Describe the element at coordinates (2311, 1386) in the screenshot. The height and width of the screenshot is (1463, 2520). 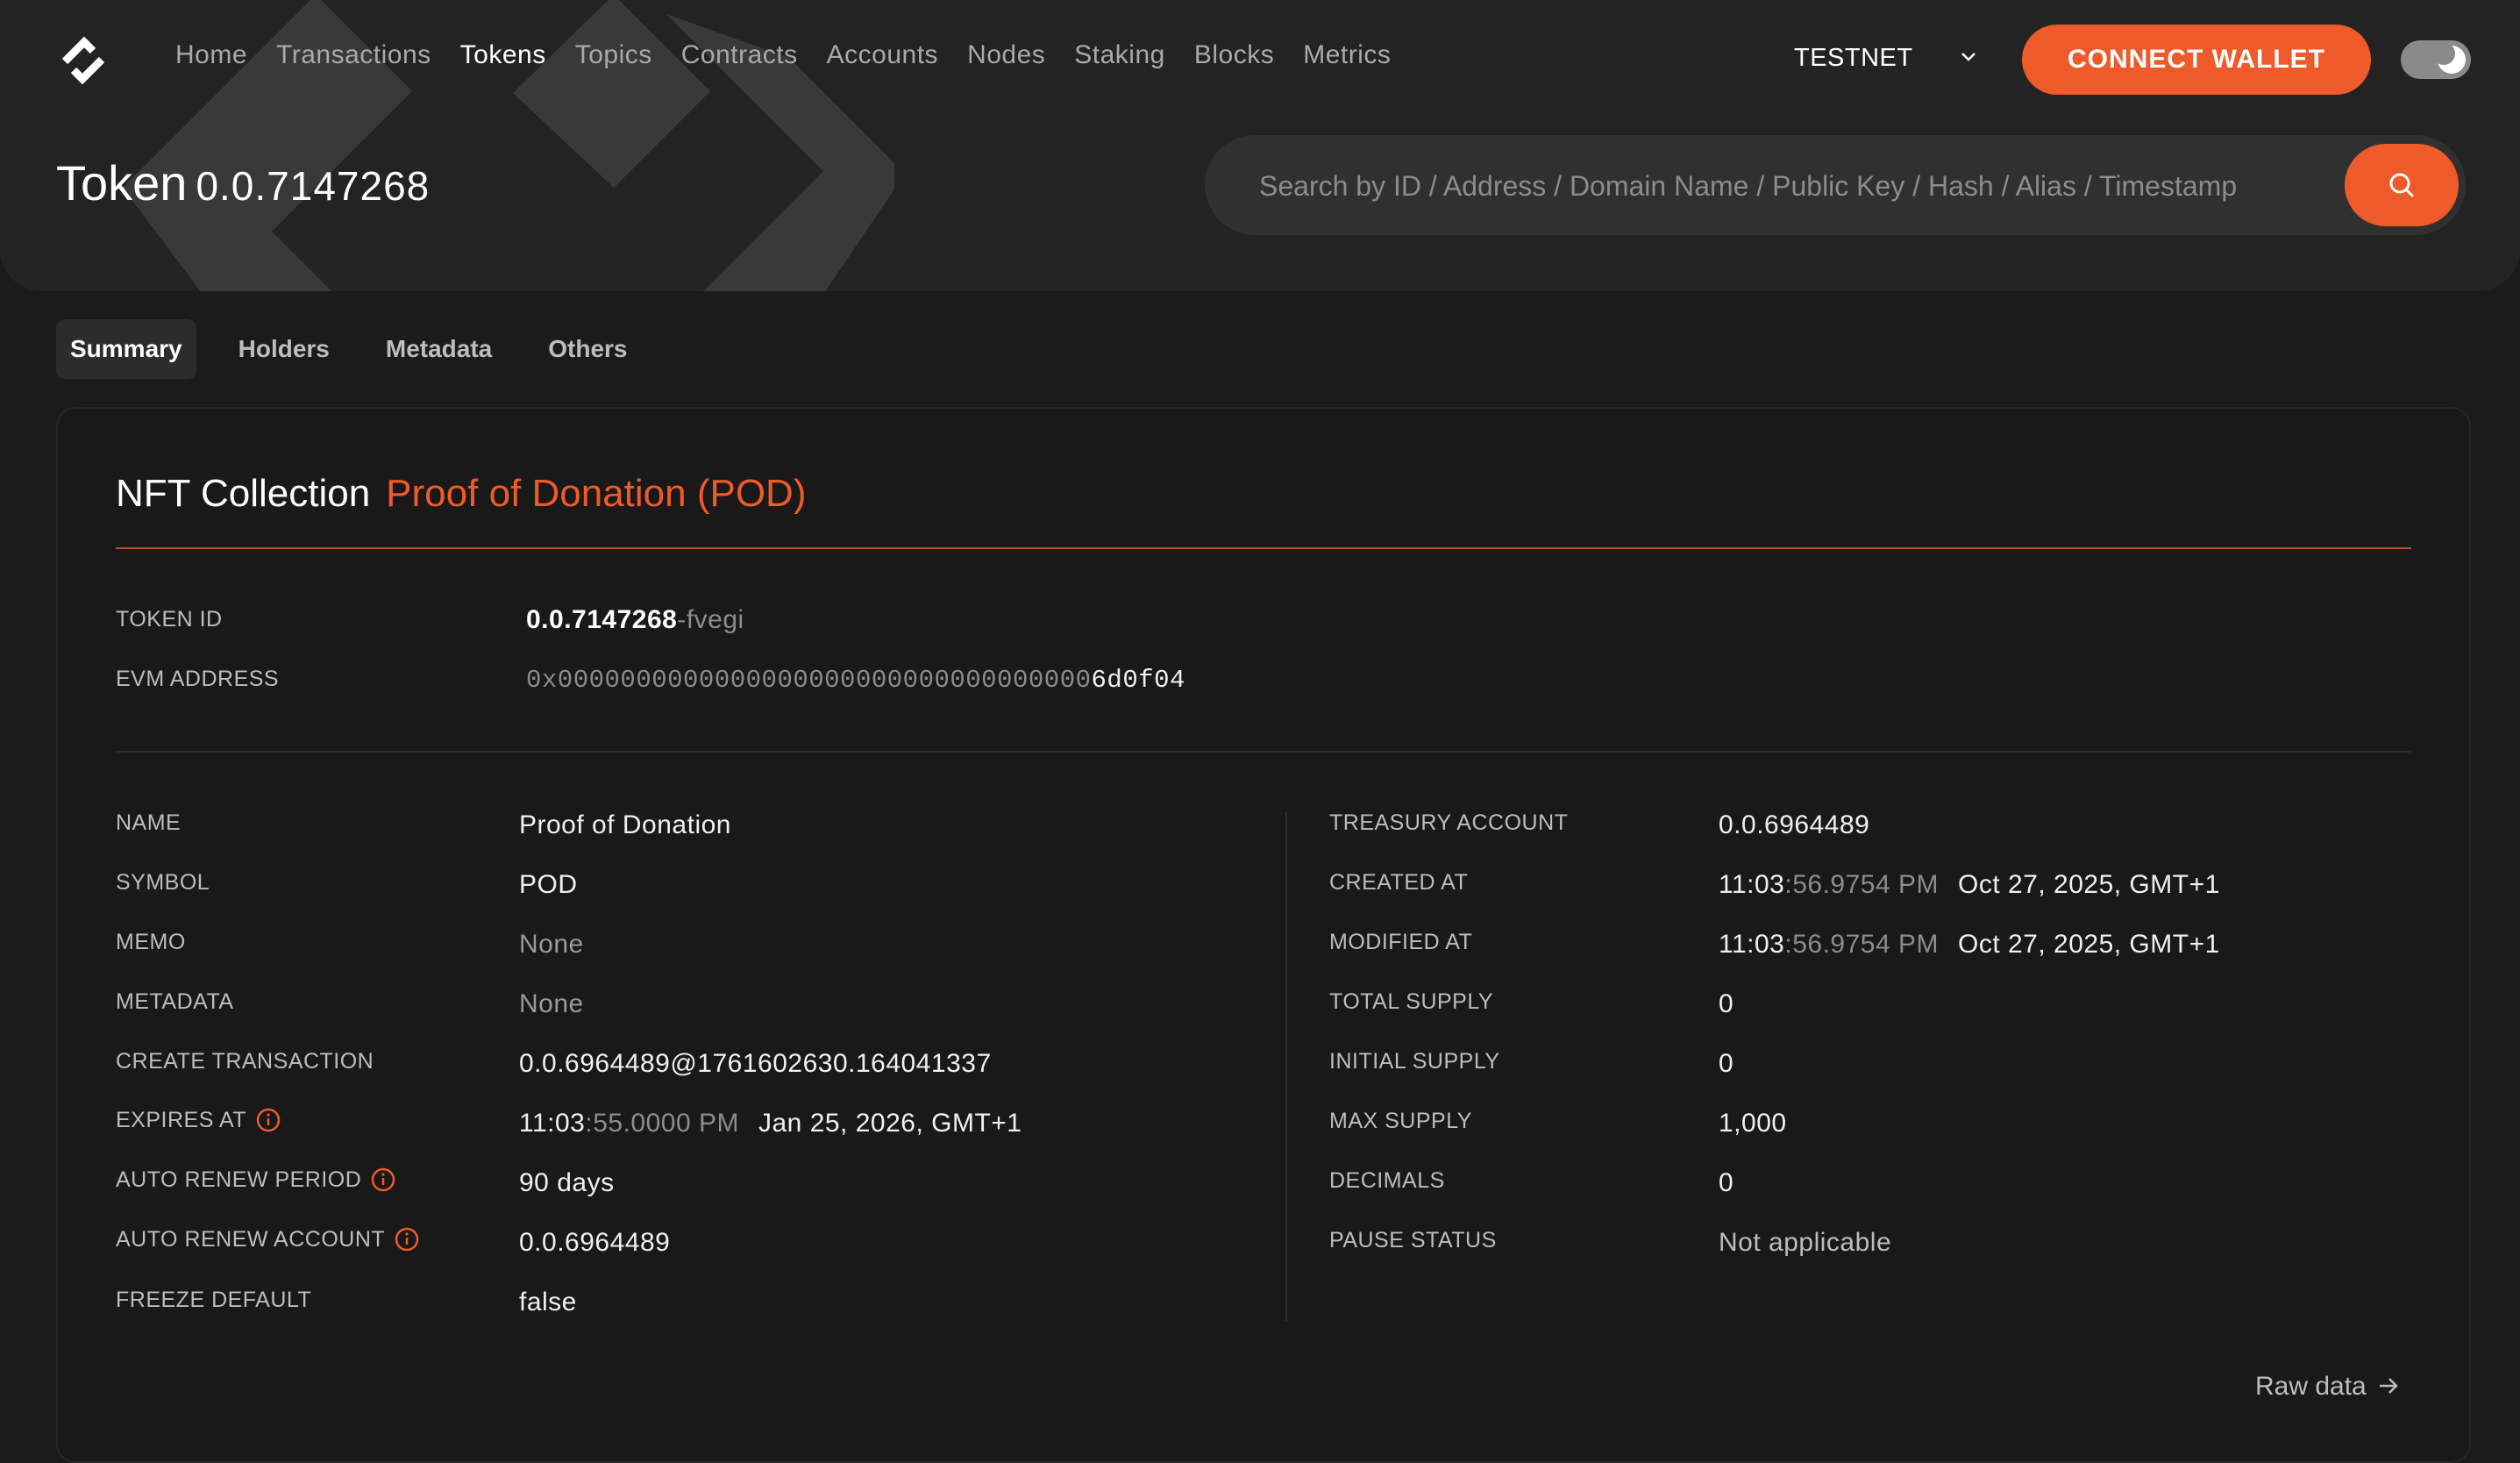
I see `raw-data-label: Raw data` at that location.